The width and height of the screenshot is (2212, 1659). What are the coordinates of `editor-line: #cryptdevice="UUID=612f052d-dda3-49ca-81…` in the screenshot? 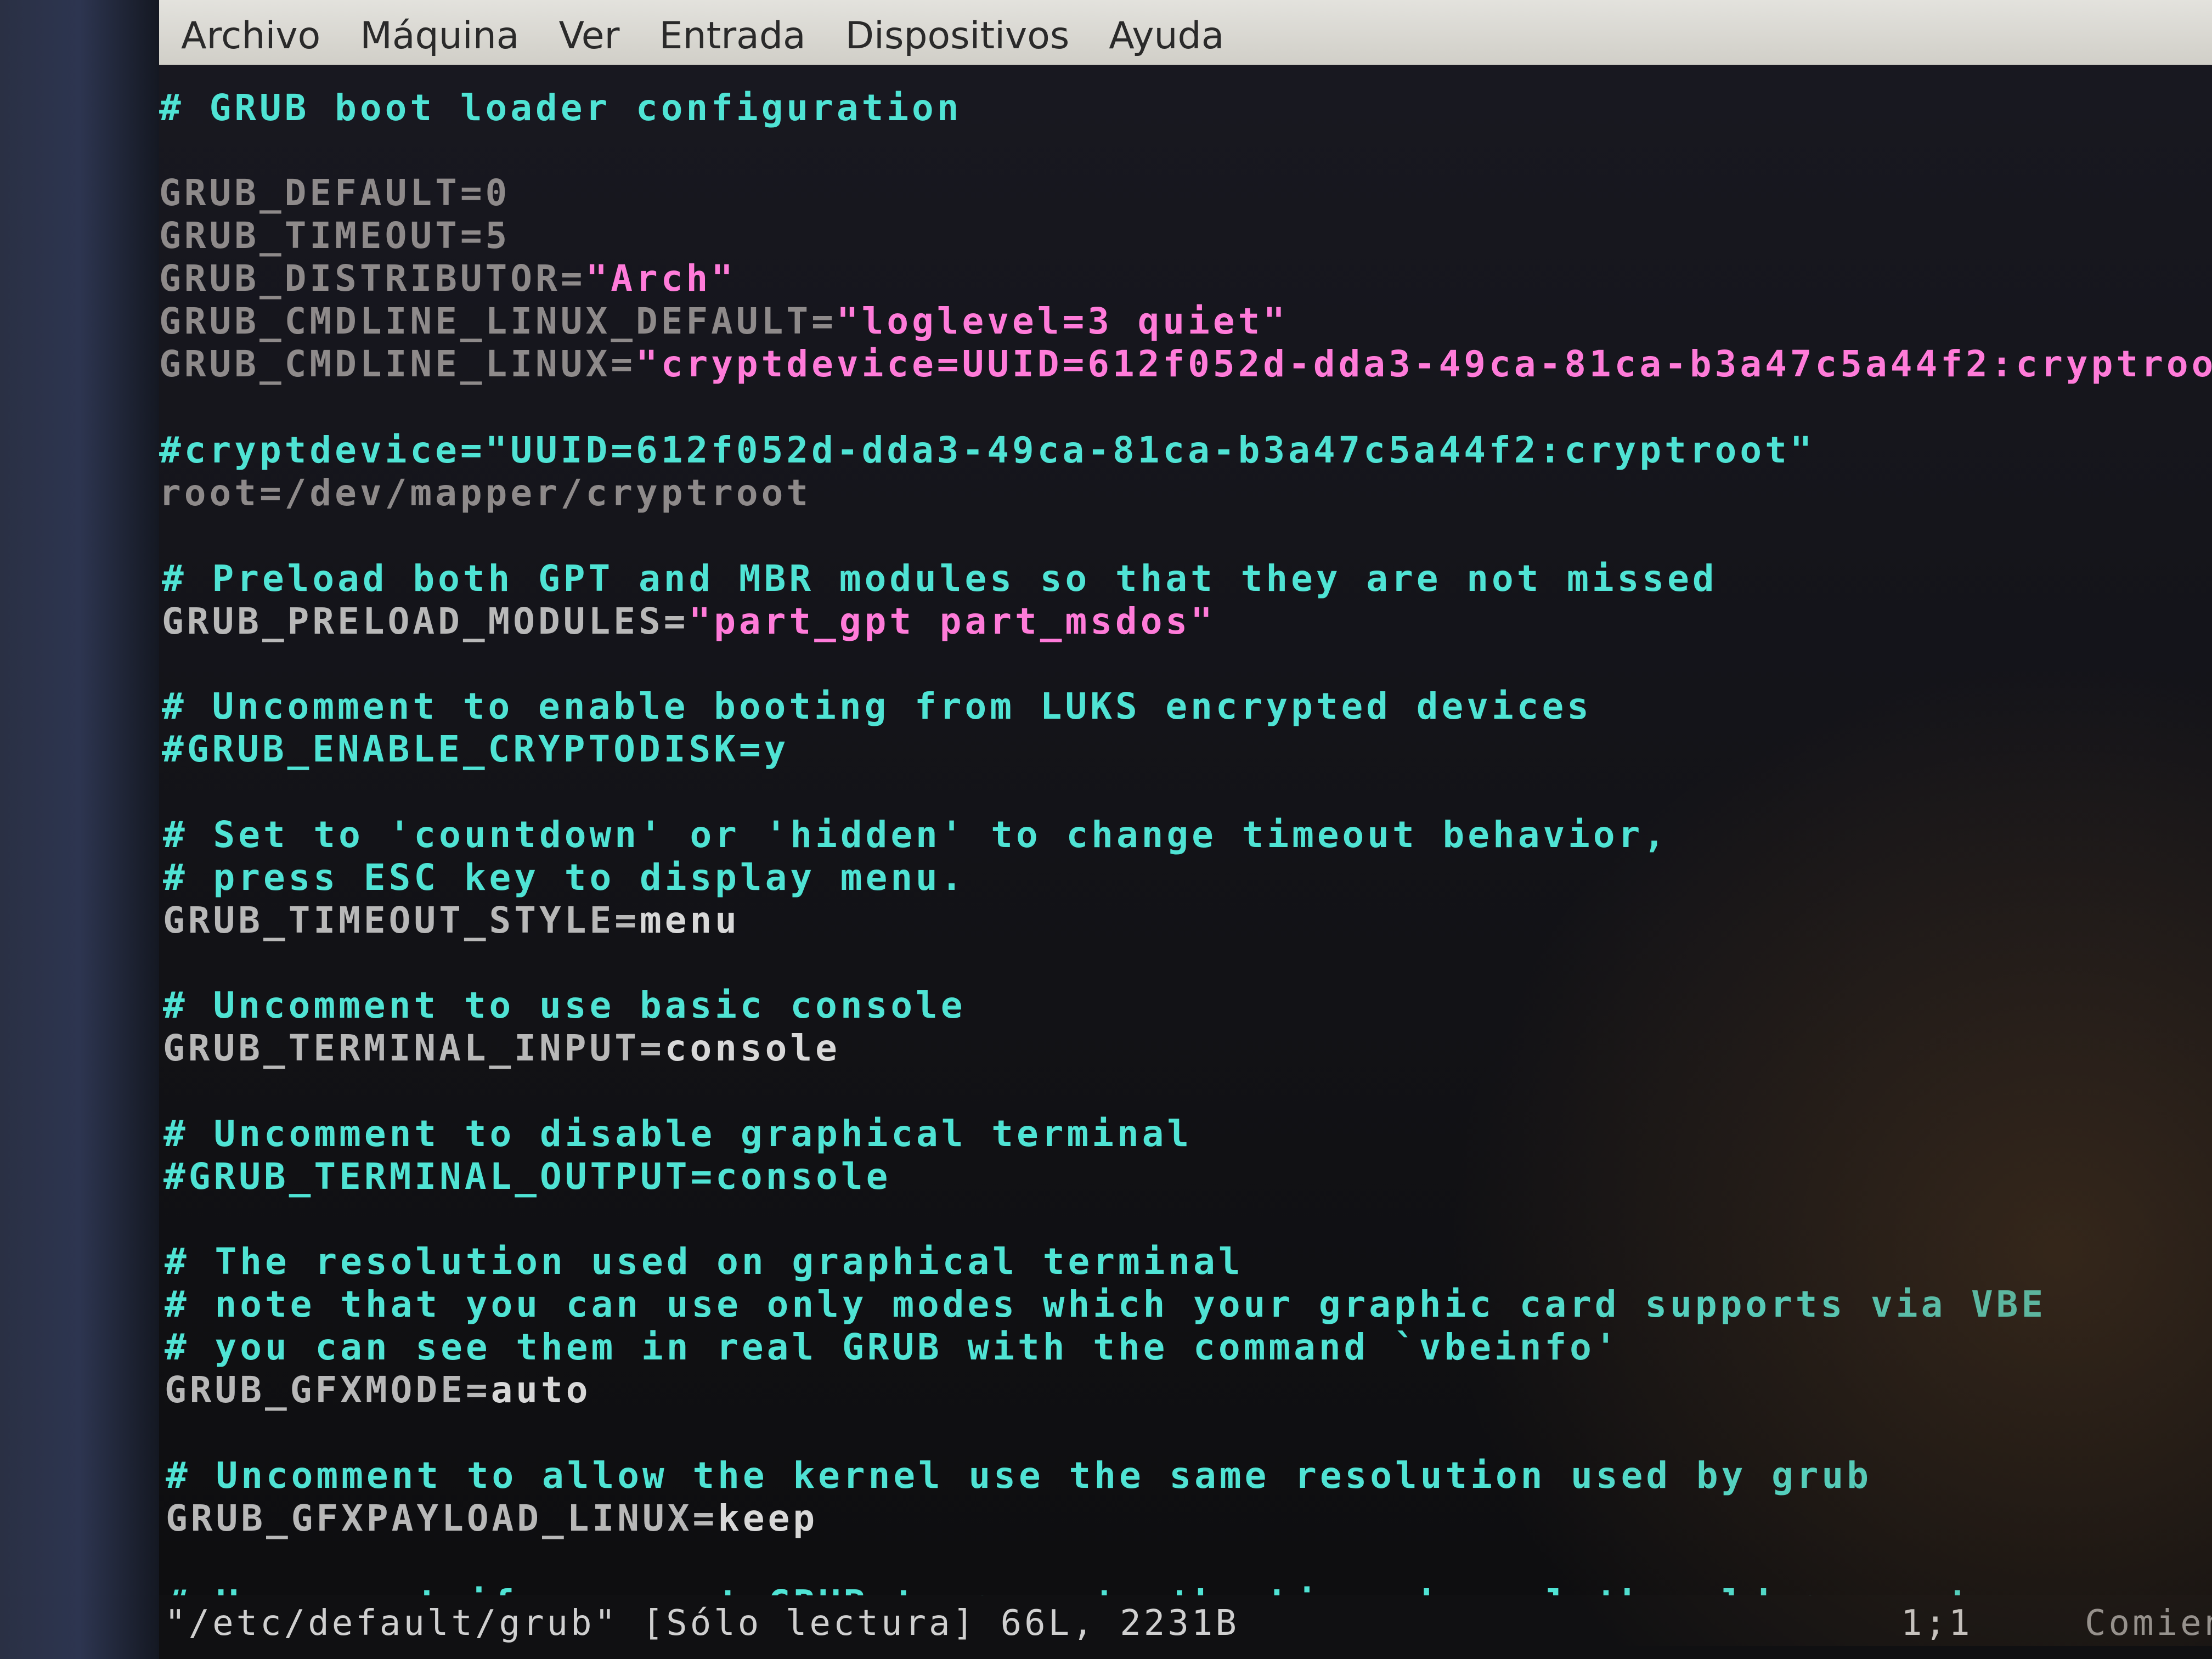 It's located at (987, 450).